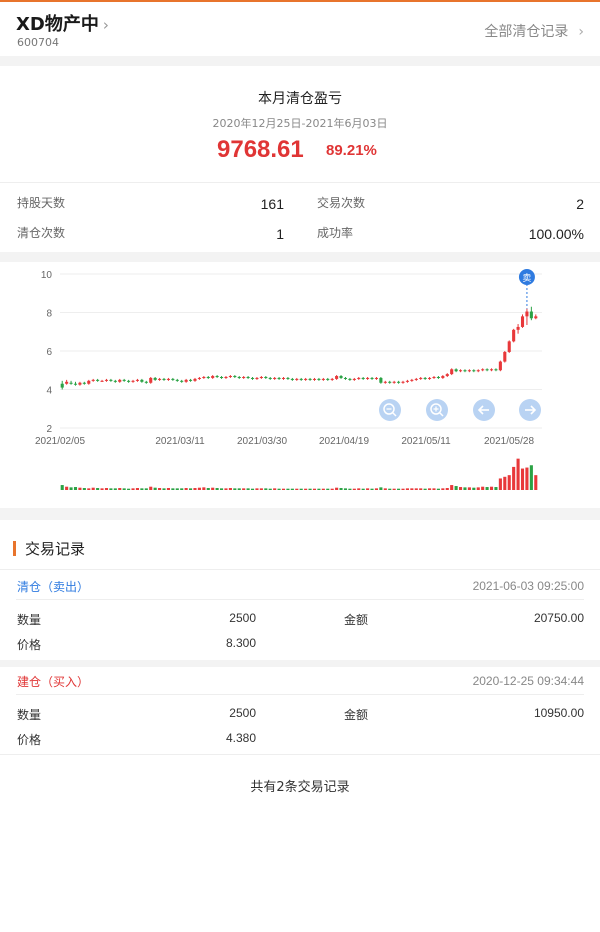 The width and height of the screenshot is (600, 932). I want to click on stock-name-link: XD物产中 ›, so click(62, 23).